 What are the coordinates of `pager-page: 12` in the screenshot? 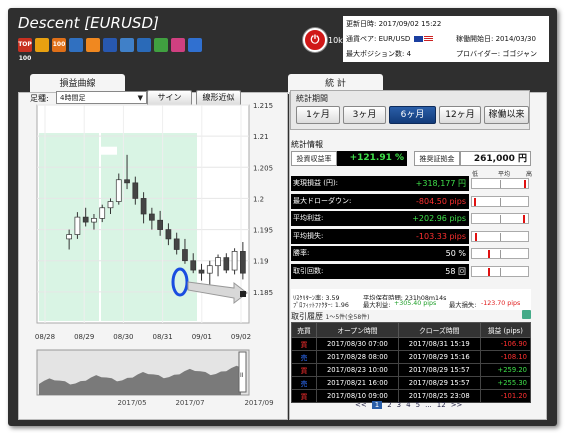 It's located at (441, 405).